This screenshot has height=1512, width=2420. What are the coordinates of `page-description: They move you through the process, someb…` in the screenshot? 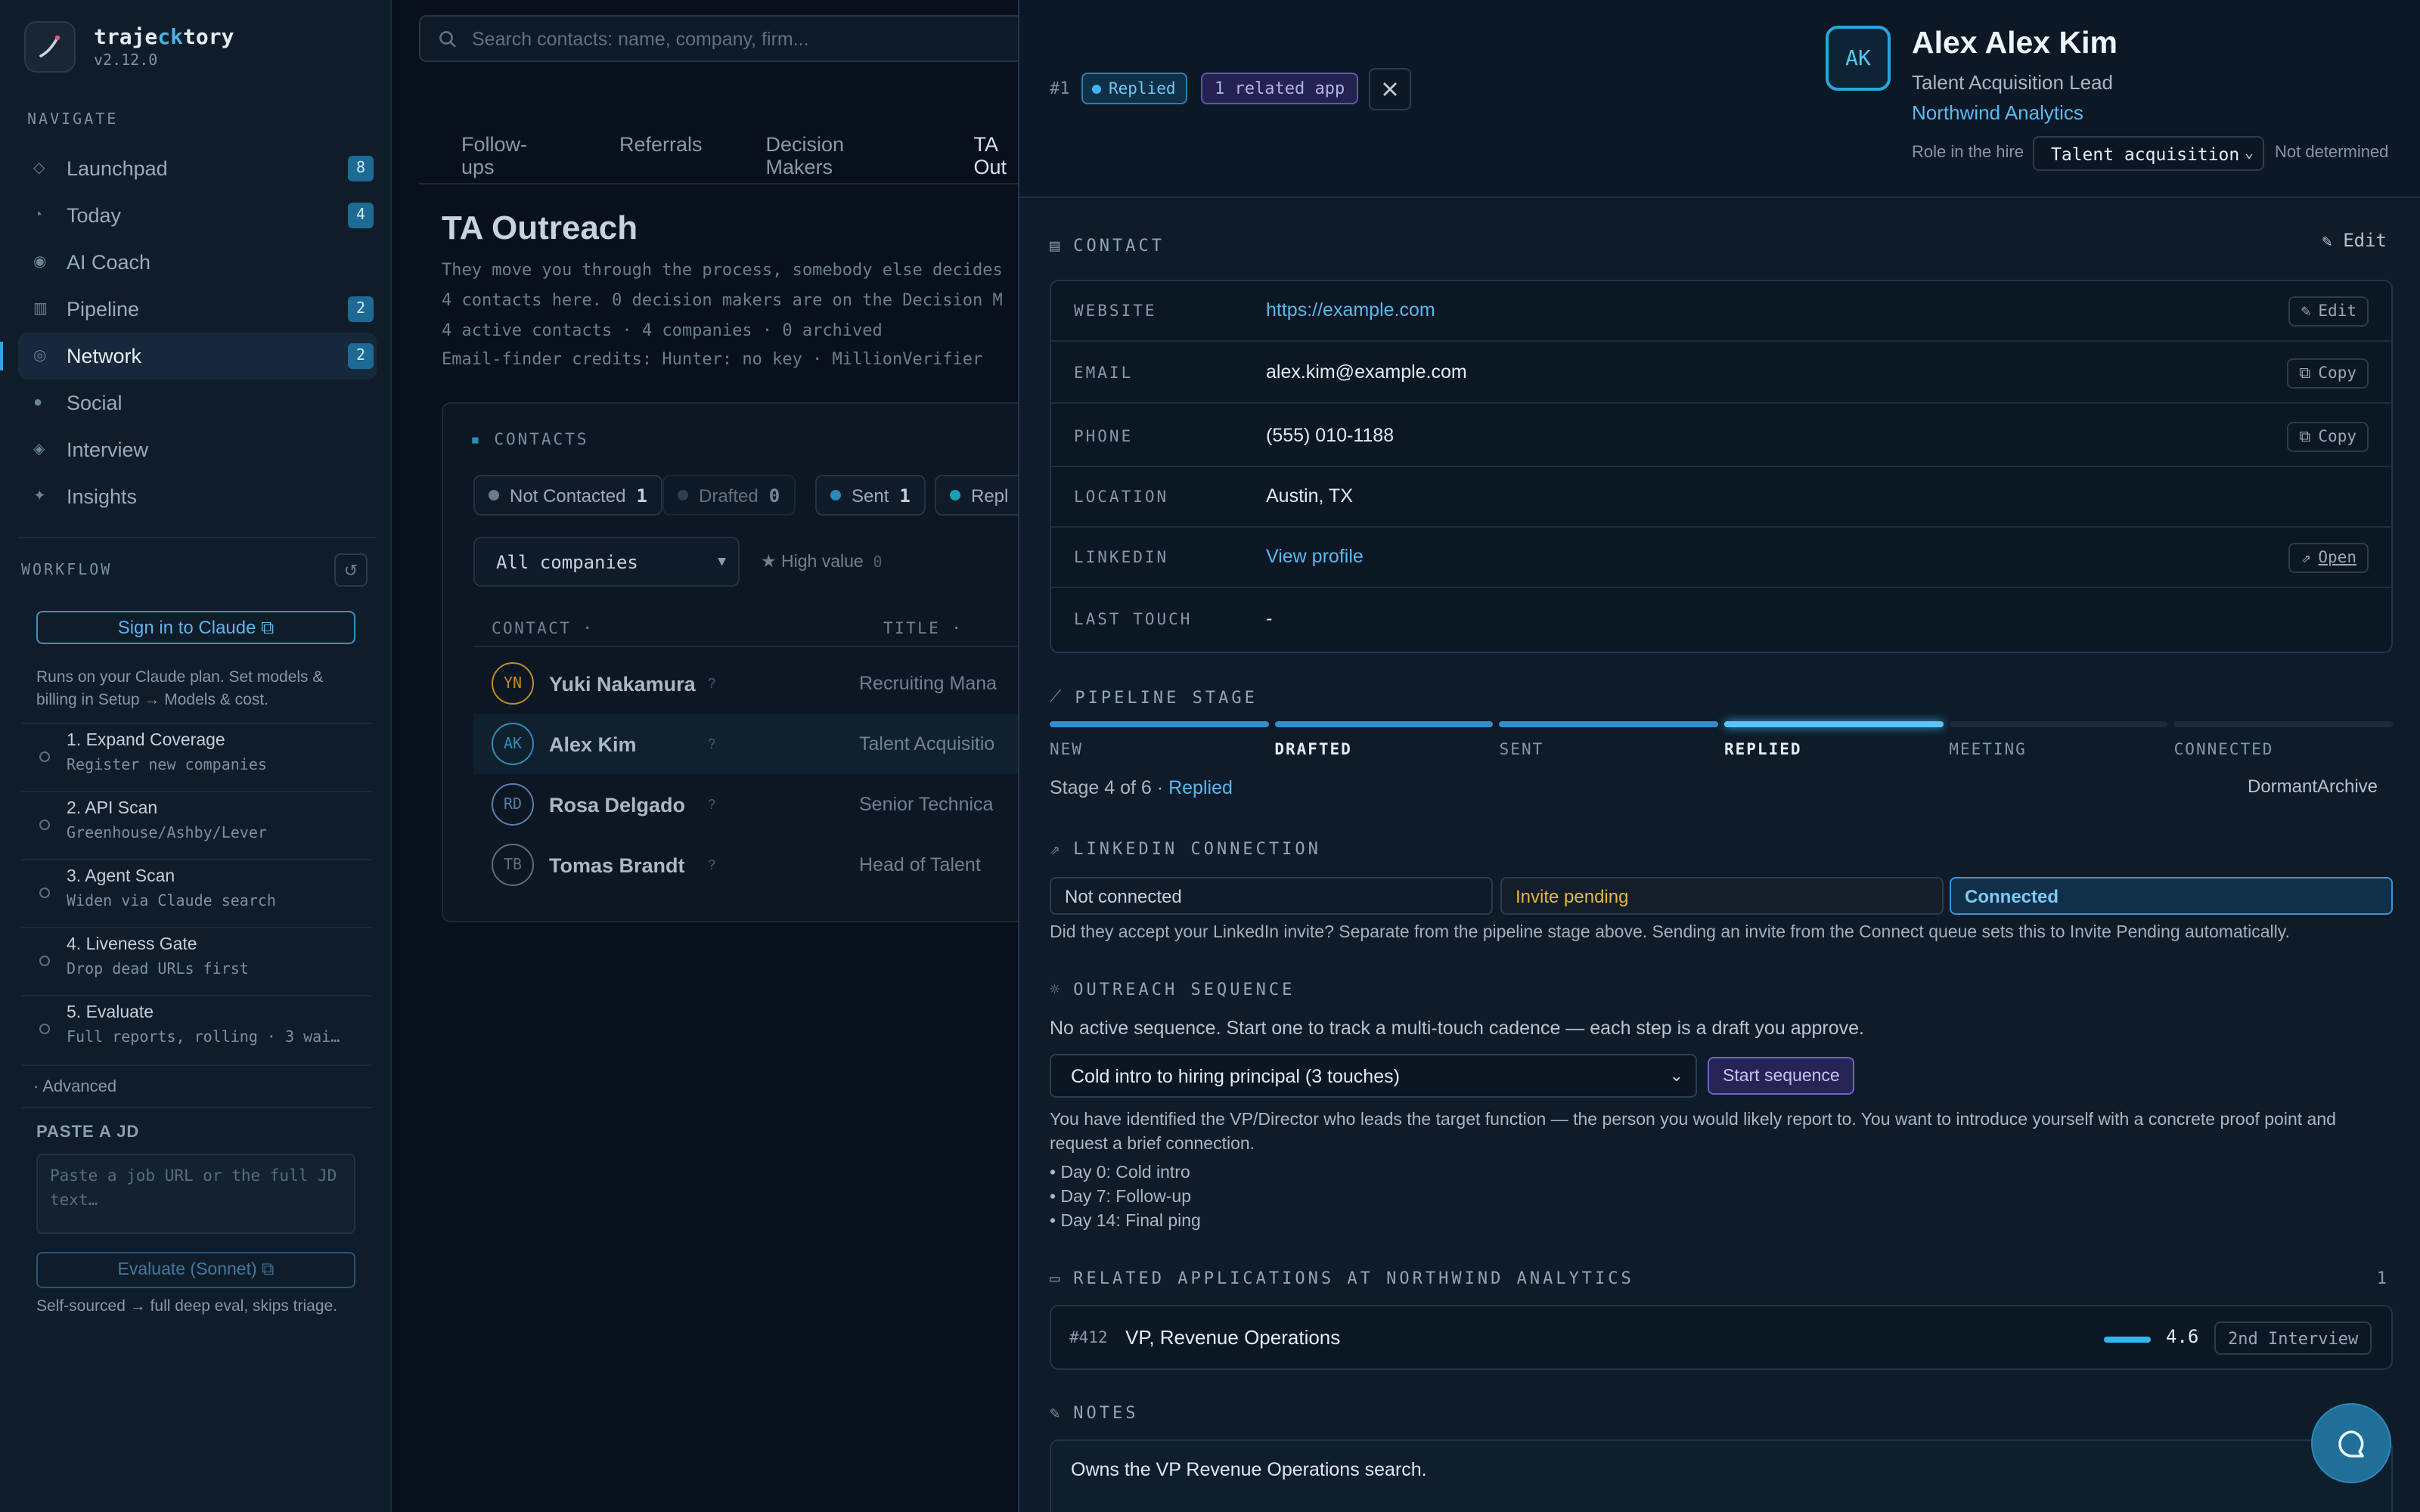 It's located at (722, 270).